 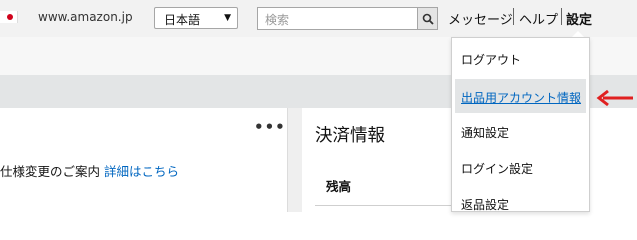 I want to click on language-select-value: 日本語, so click(x=182, y=20).